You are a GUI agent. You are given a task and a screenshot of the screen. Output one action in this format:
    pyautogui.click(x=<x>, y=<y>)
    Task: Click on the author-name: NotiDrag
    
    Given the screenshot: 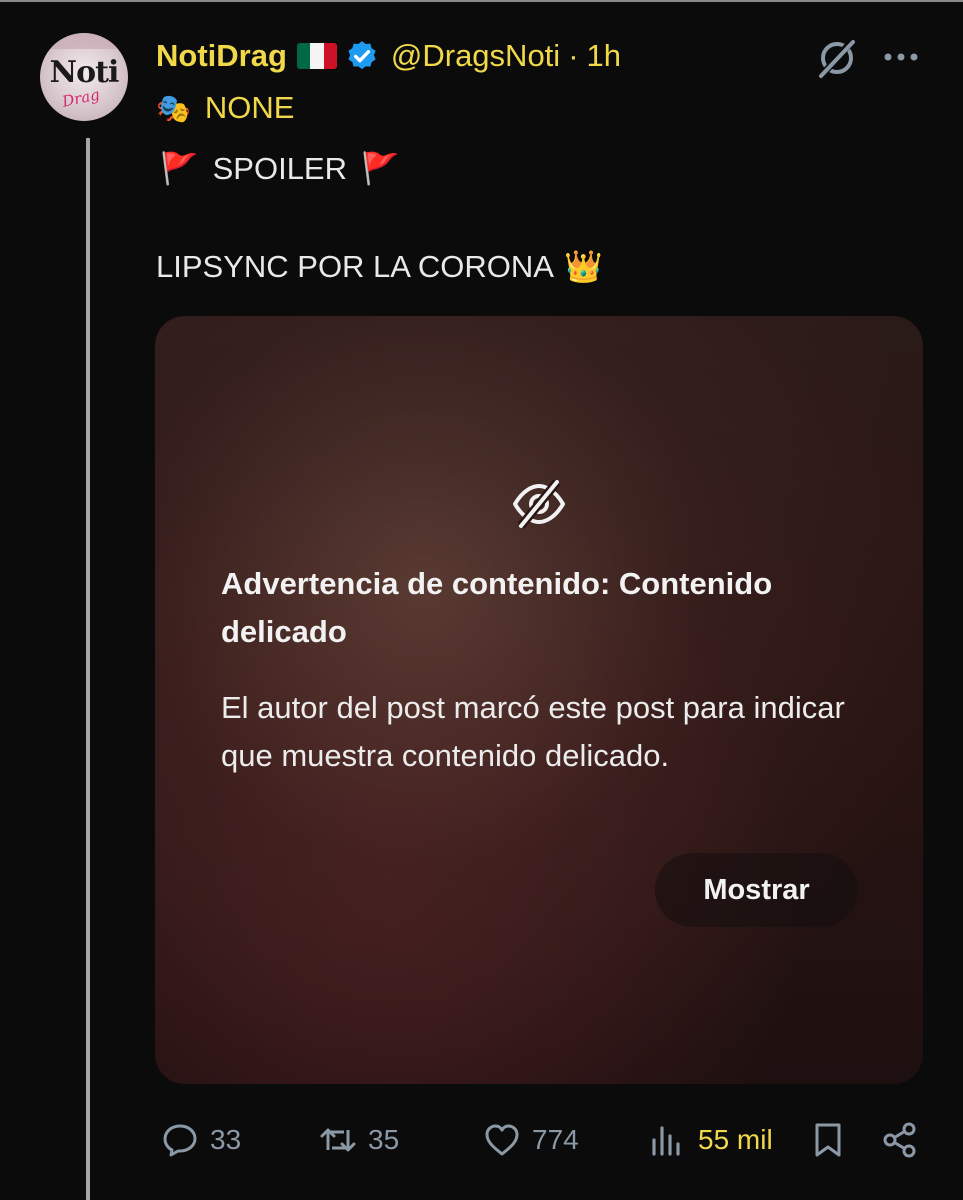 What is the action you would take?
    pyautogui.click(x=221, y=56)
    